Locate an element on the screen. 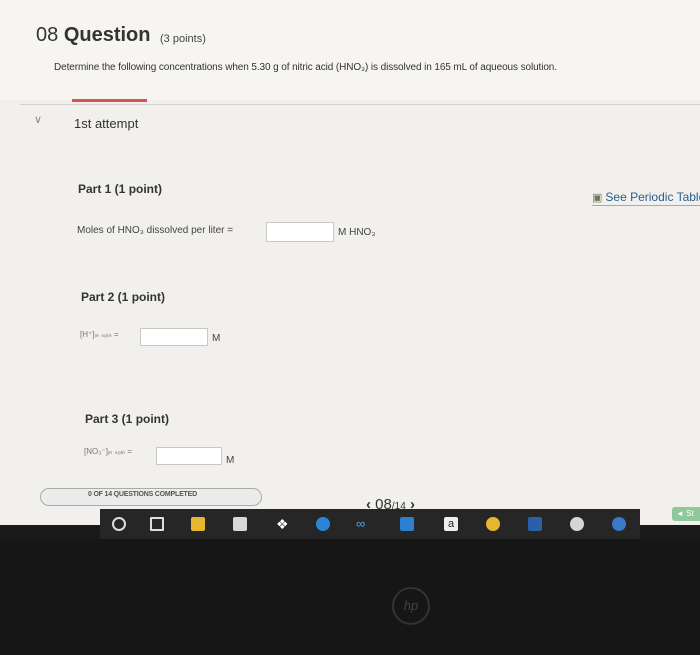 Image resolution: width=700 pixels, height=655 pixels. part-1-unit: M HNO₃ is located at coordinates (357, 232).